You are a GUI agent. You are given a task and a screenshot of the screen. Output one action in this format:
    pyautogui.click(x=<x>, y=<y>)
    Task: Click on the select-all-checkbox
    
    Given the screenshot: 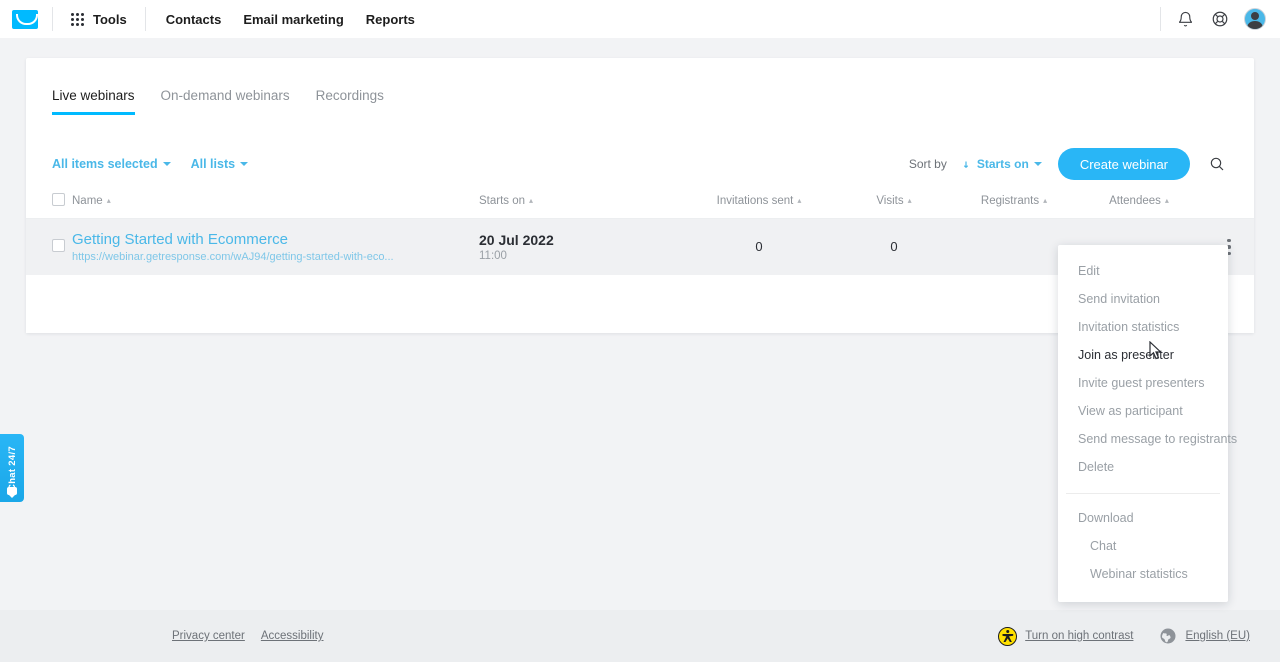 What is the action you would take?
    pyautogui.click(x=58, y=199)
    